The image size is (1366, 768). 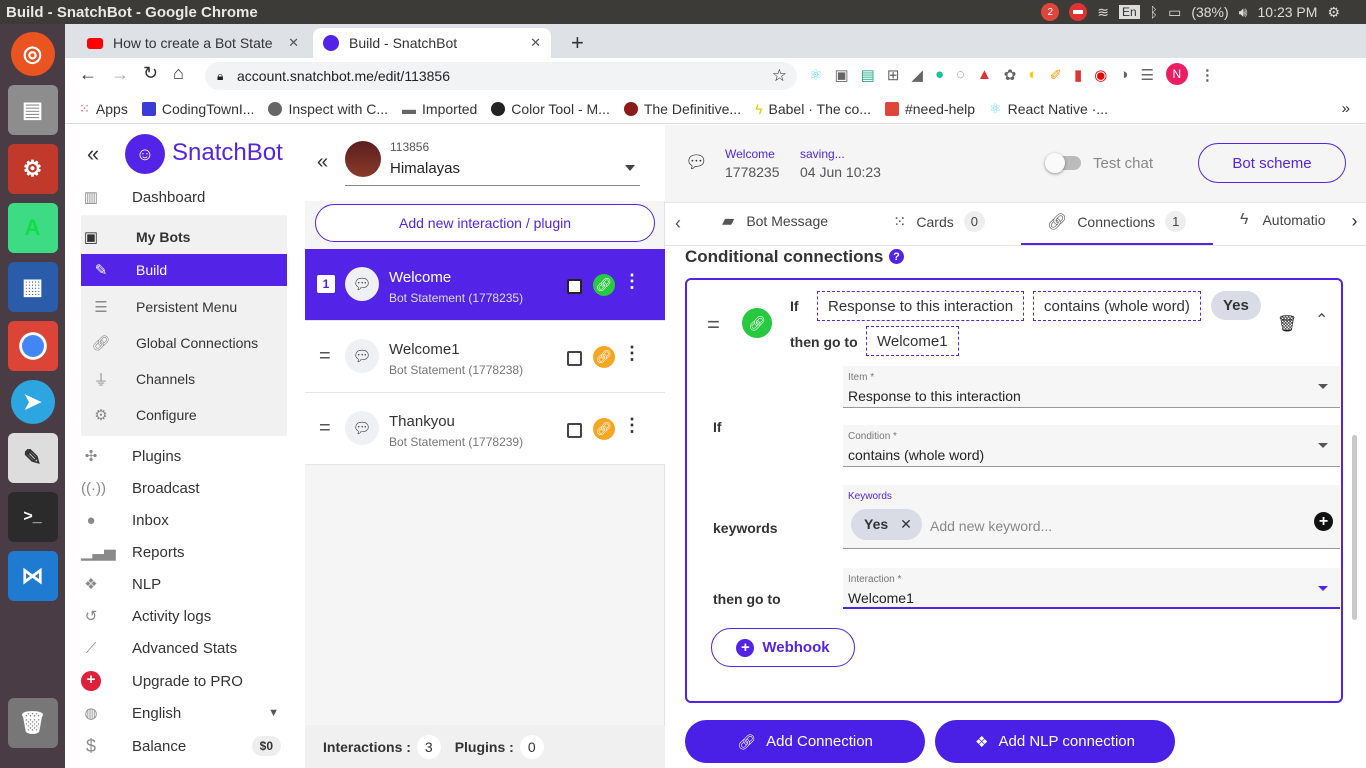 I want to click on mic-icon: ▮, so click(x=1078, y=75).